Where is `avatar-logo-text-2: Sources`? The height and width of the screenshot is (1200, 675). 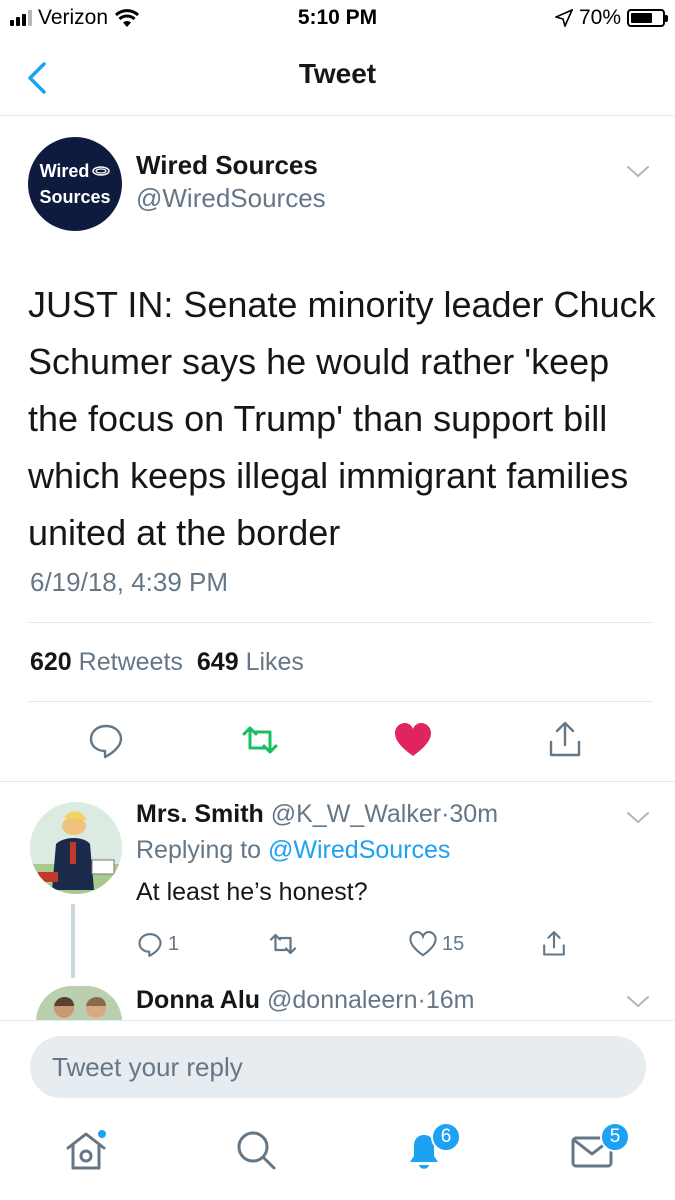
avatar-logo-text-2: Sources is located at coordinates (75, 197).